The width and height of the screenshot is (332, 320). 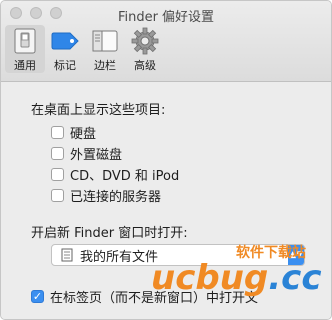 I want to click on connected-servers-checkbox, so click(x=57, y=195).